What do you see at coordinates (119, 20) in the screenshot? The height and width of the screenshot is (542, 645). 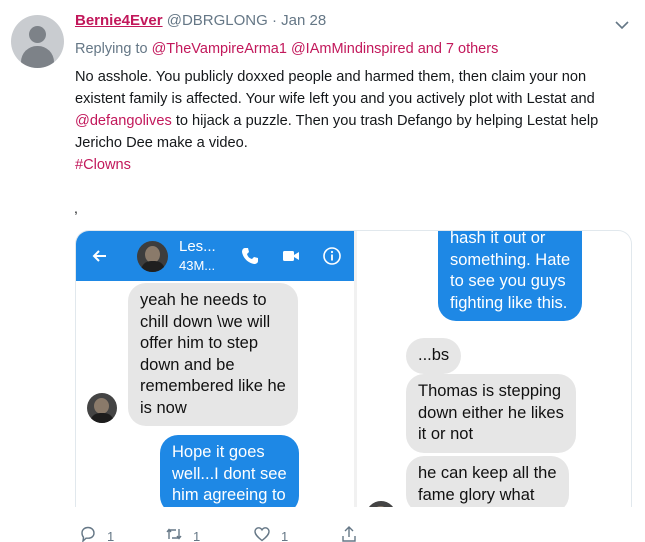 I see `display-name: Bernie4Ever` at bounding box center [119, 20].